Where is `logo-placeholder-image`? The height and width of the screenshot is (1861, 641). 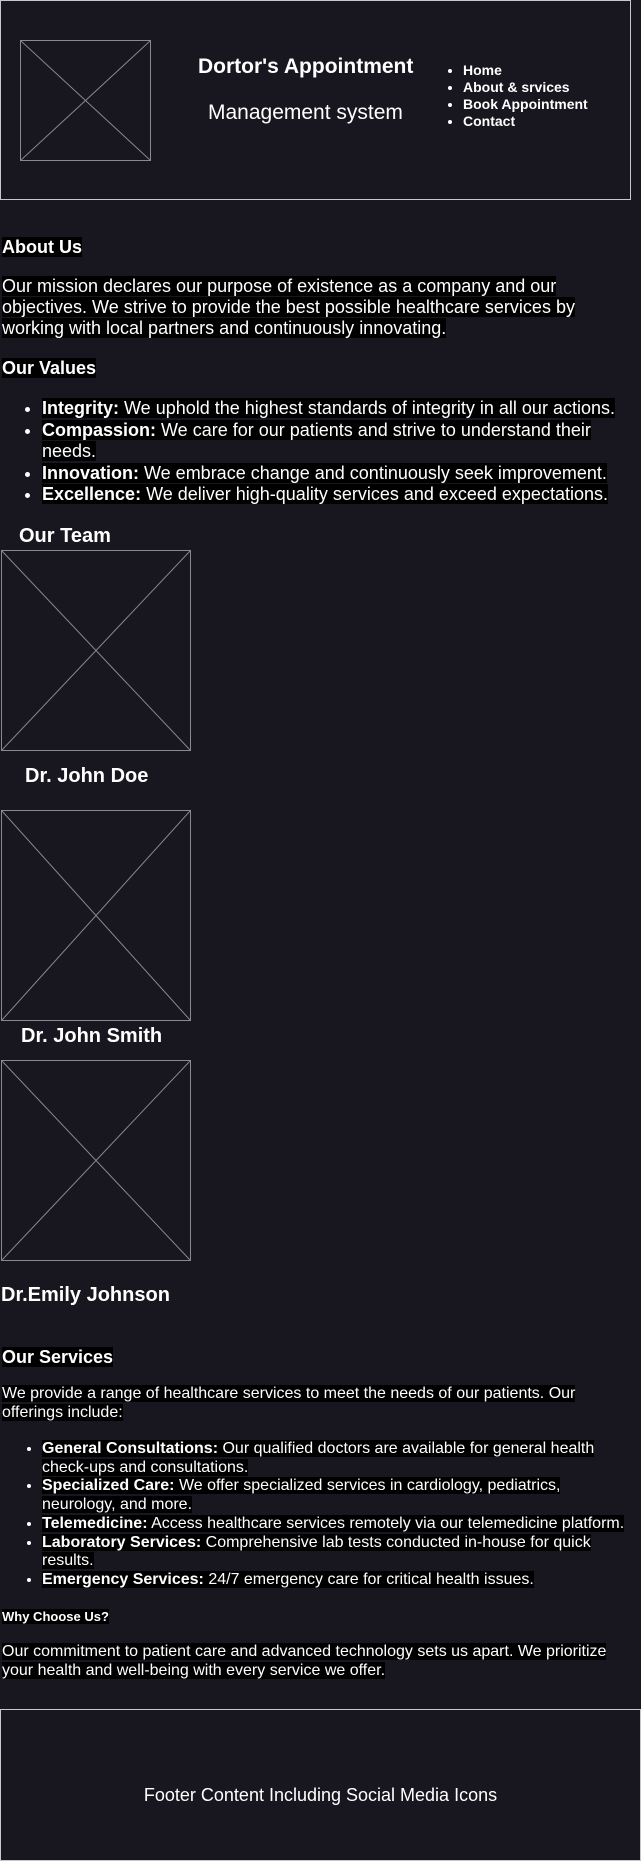 logo-placeholder-image is located at coordinates (85, 100).